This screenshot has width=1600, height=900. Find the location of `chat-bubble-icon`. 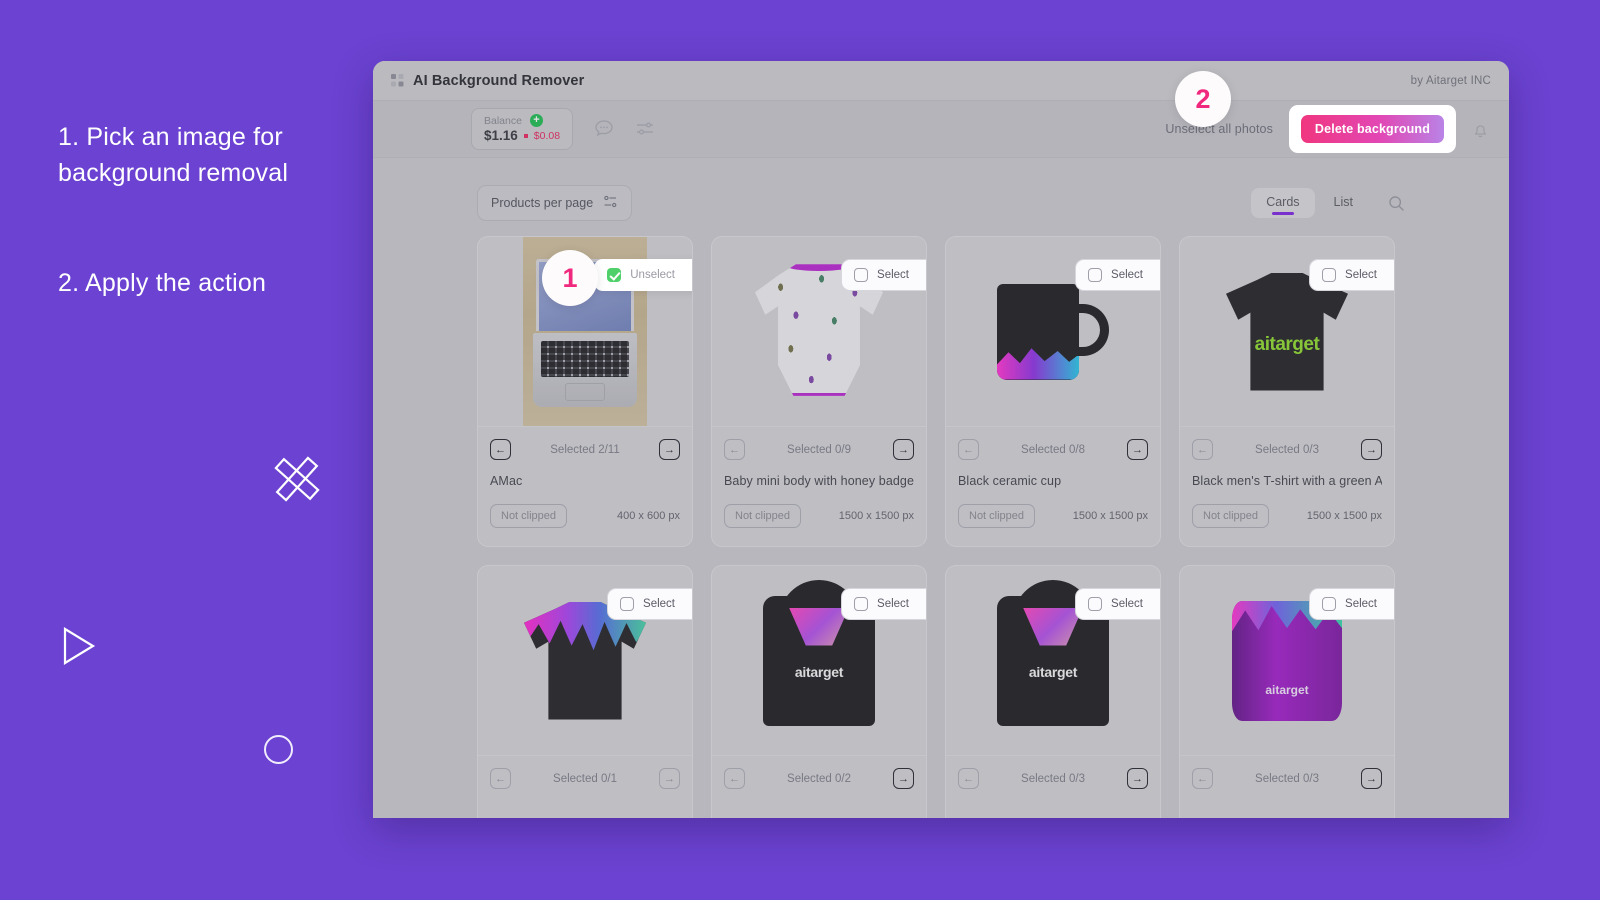

chat-bubble-icon is located at coordinates (604, 129).